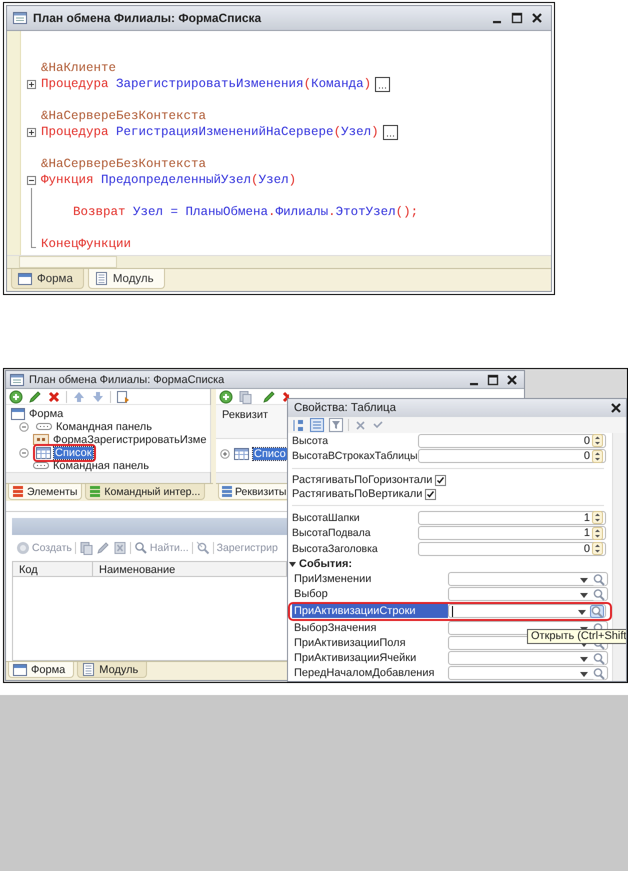 The image size is (628, 871). What do you see at coordinates (210, 132) in the screenshot?
I see `code-line: Процедура РегистрацияИзмененийНаСервере(Узел)` at bounding box center [210, 132].